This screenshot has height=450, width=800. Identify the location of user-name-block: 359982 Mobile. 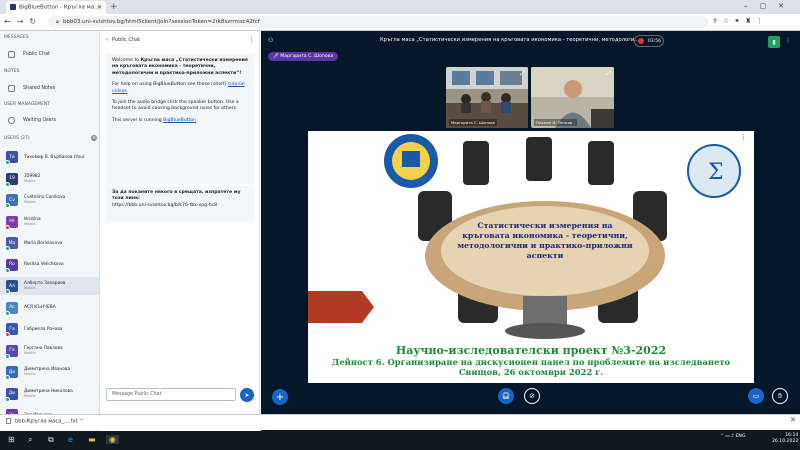
(32, 179).